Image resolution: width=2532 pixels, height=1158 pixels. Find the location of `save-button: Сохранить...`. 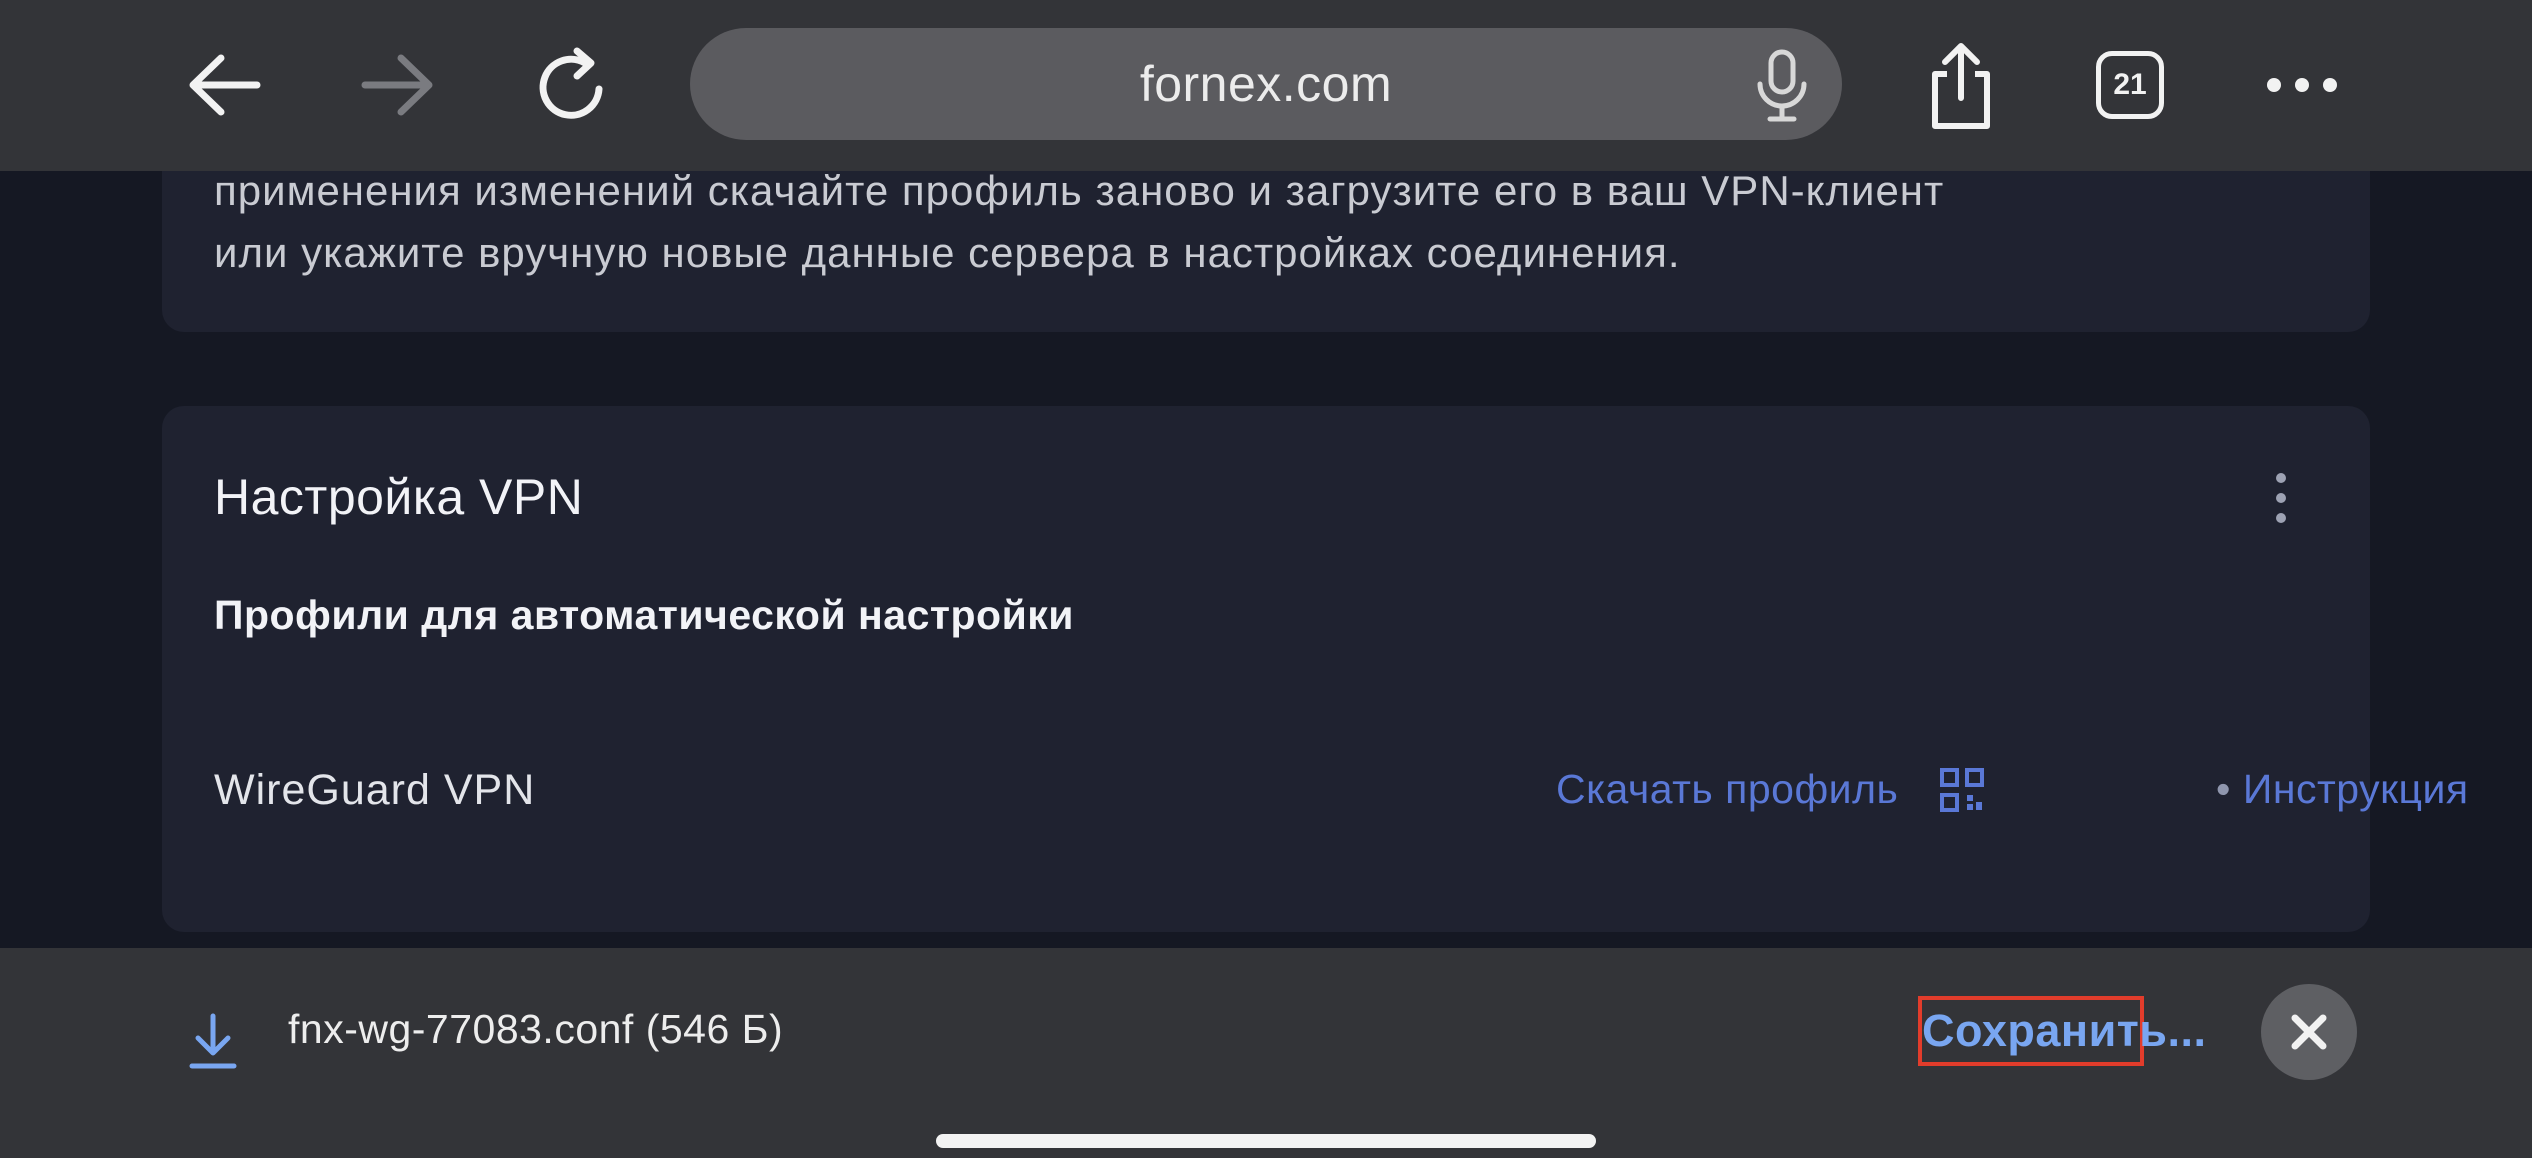

save-button: Сохранить... is located at coordinates (2062, 1031).